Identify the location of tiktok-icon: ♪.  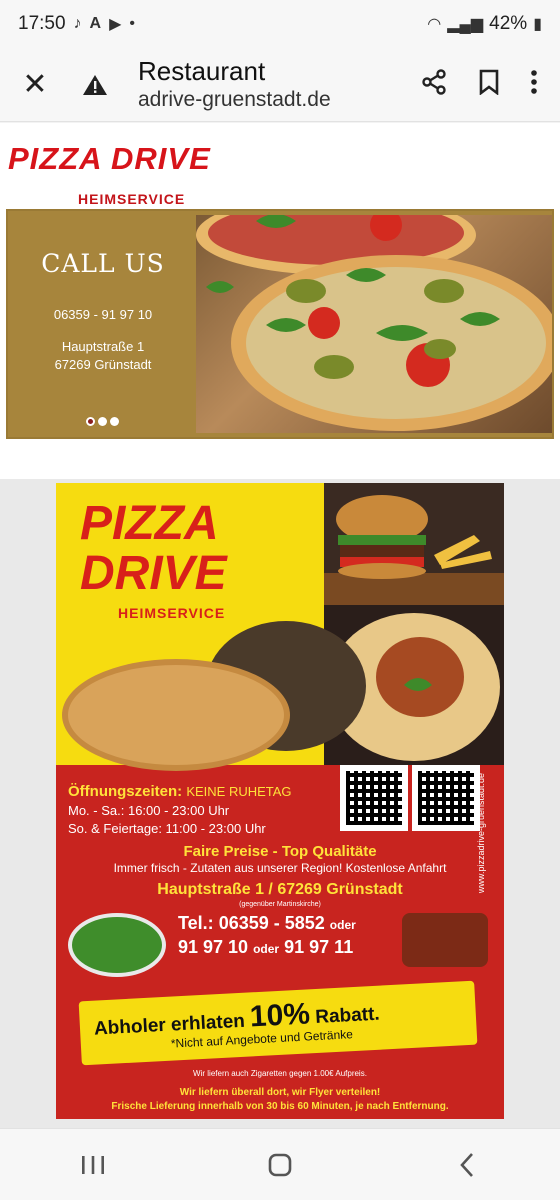
(77, 23).